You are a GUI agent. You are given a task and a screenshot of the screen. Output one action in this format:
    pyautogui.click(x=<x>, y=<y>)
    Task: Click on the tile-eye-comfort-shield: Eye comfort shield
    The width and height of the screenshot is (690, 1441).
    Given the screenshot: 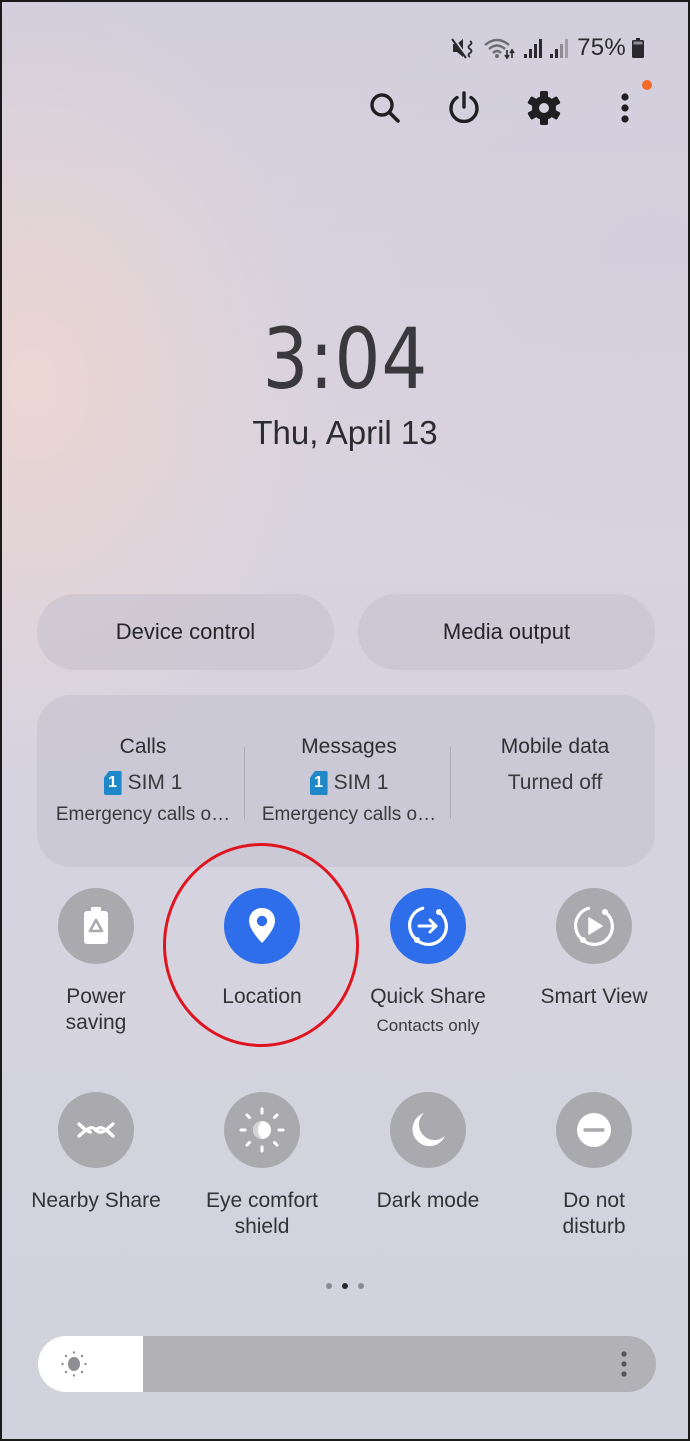 What is the action you would take?
    pyautogui.click(x=262, y=1166)
    